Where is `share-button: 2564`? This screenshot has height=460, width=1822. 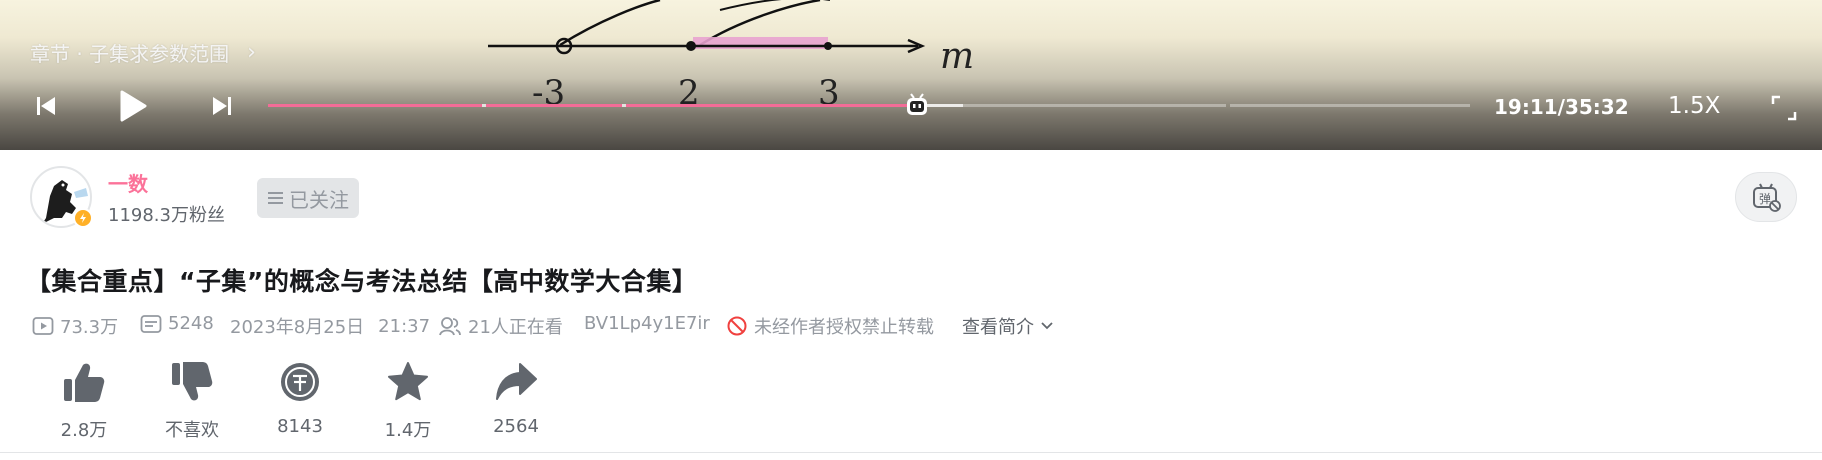
share-button: 2564 is located at coordinates (516, 398).